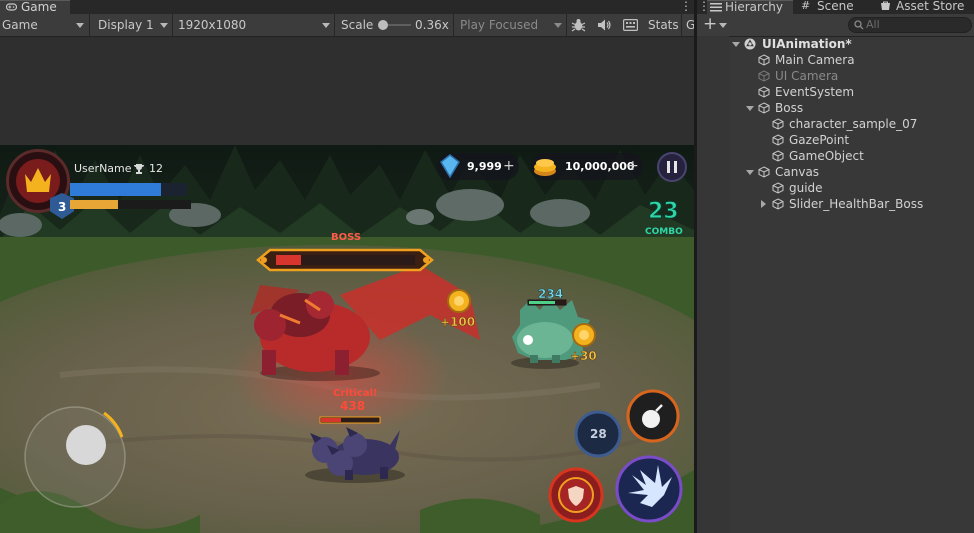  What do you see at coordinates (819, 140) in the screenshot?
I see `hierarchy-item-label: GazePoint` at bounding box center [819, 140].